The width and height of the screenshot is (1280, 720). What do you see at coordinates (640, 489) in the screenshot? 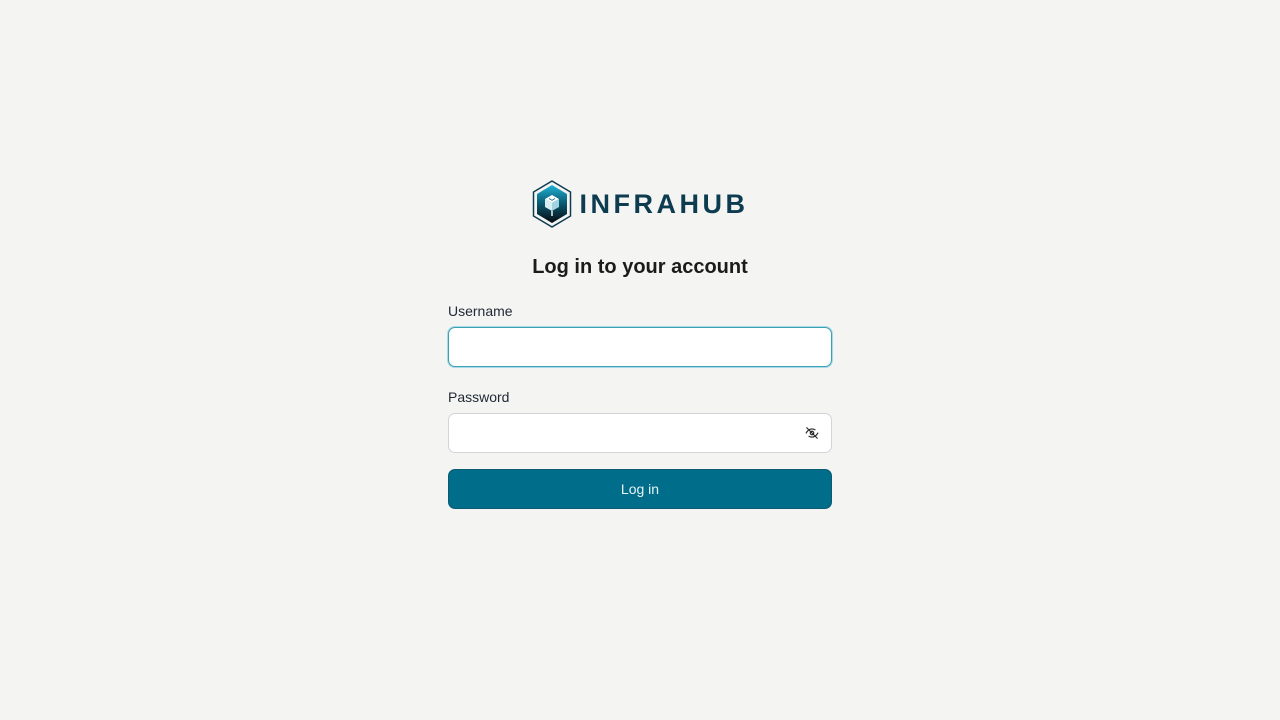
I see `login-button: Log in` at bounding box center [640, 489].